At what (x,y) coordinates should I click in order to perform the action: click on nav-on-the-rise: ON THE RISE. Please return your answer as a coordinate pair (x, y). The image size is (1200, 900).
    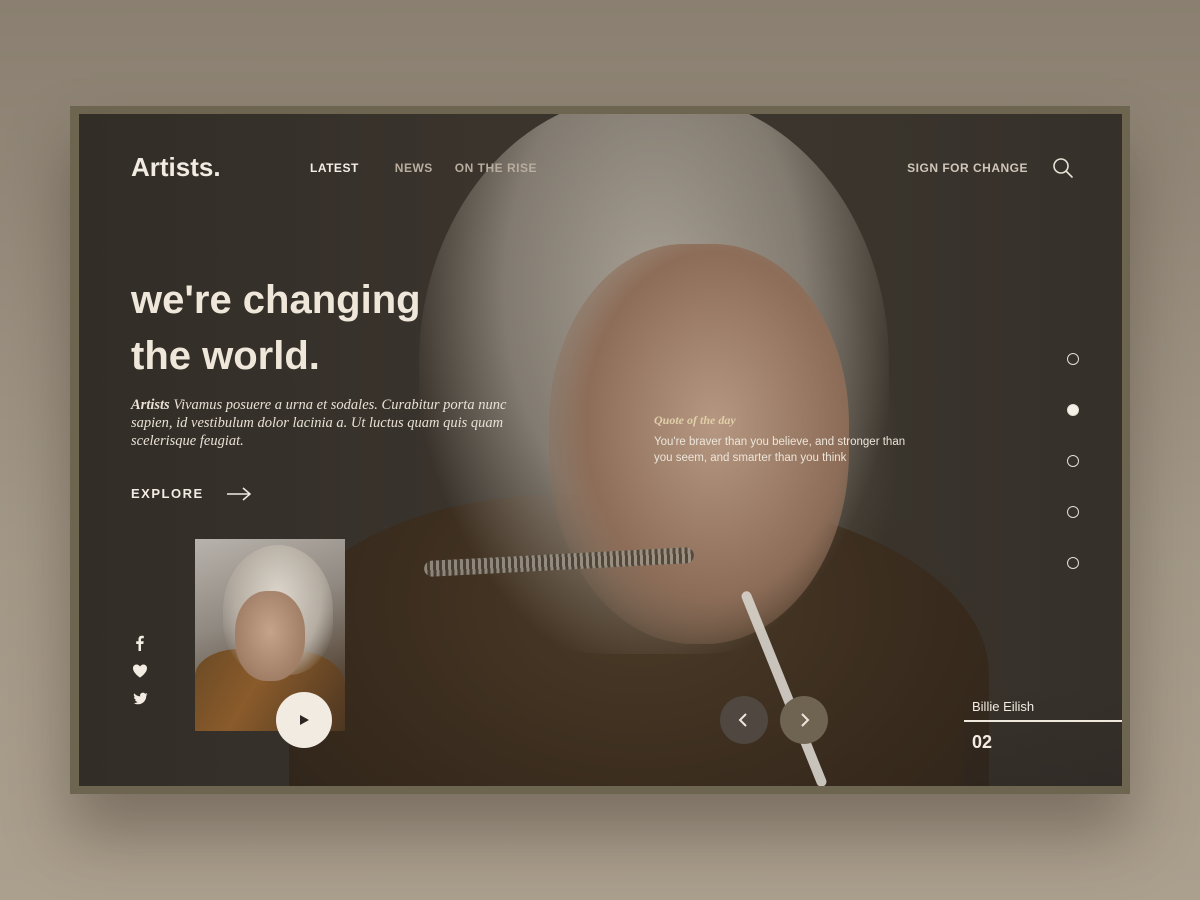
    Looking at the image, I should click on (496, 168).